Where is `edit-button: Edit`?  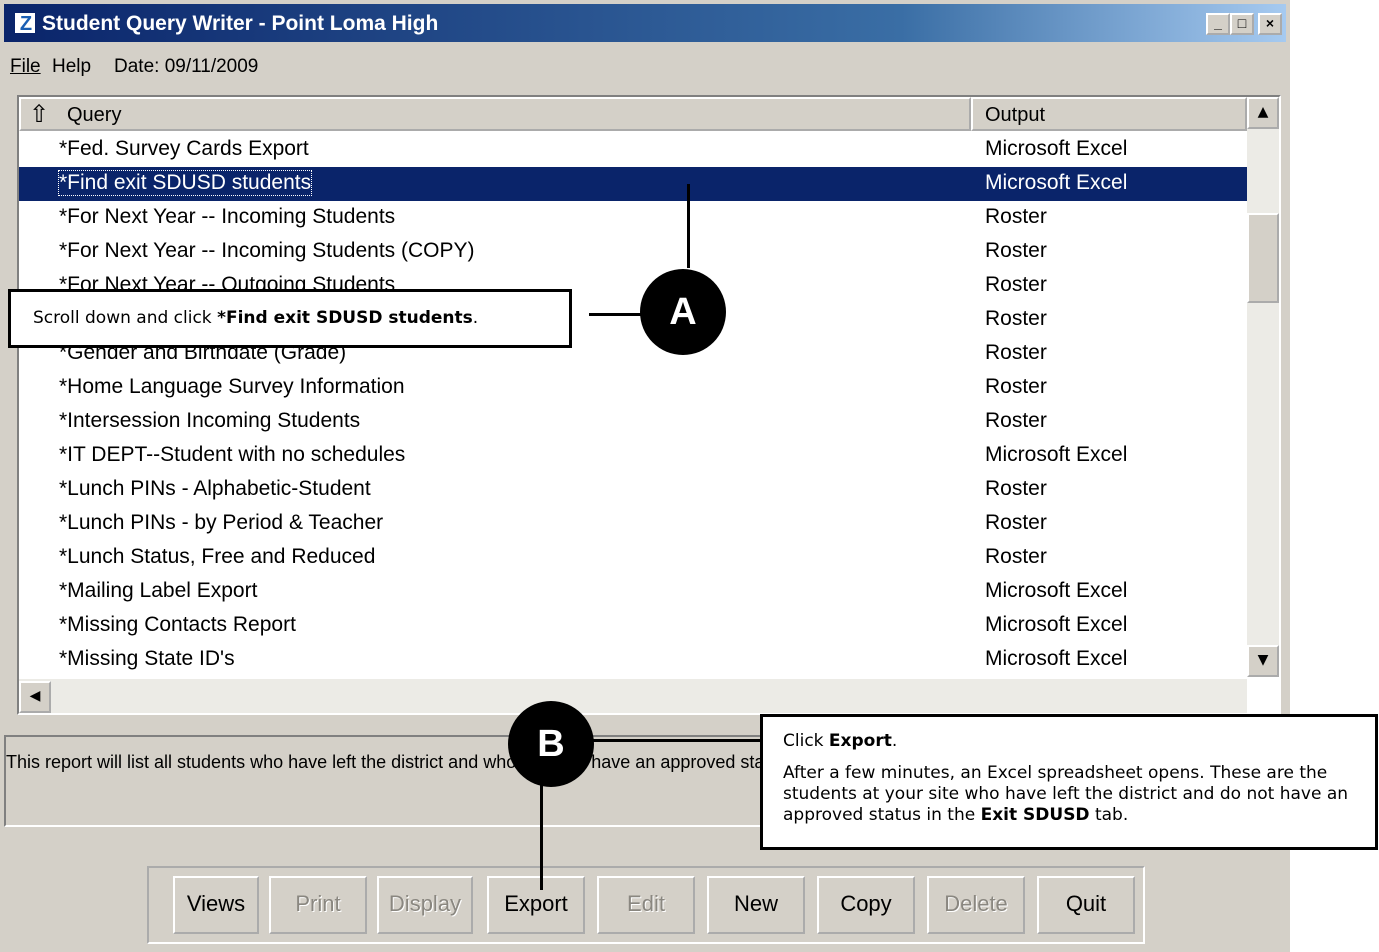
edit-button: Edit is located at coordinates (646, 905).